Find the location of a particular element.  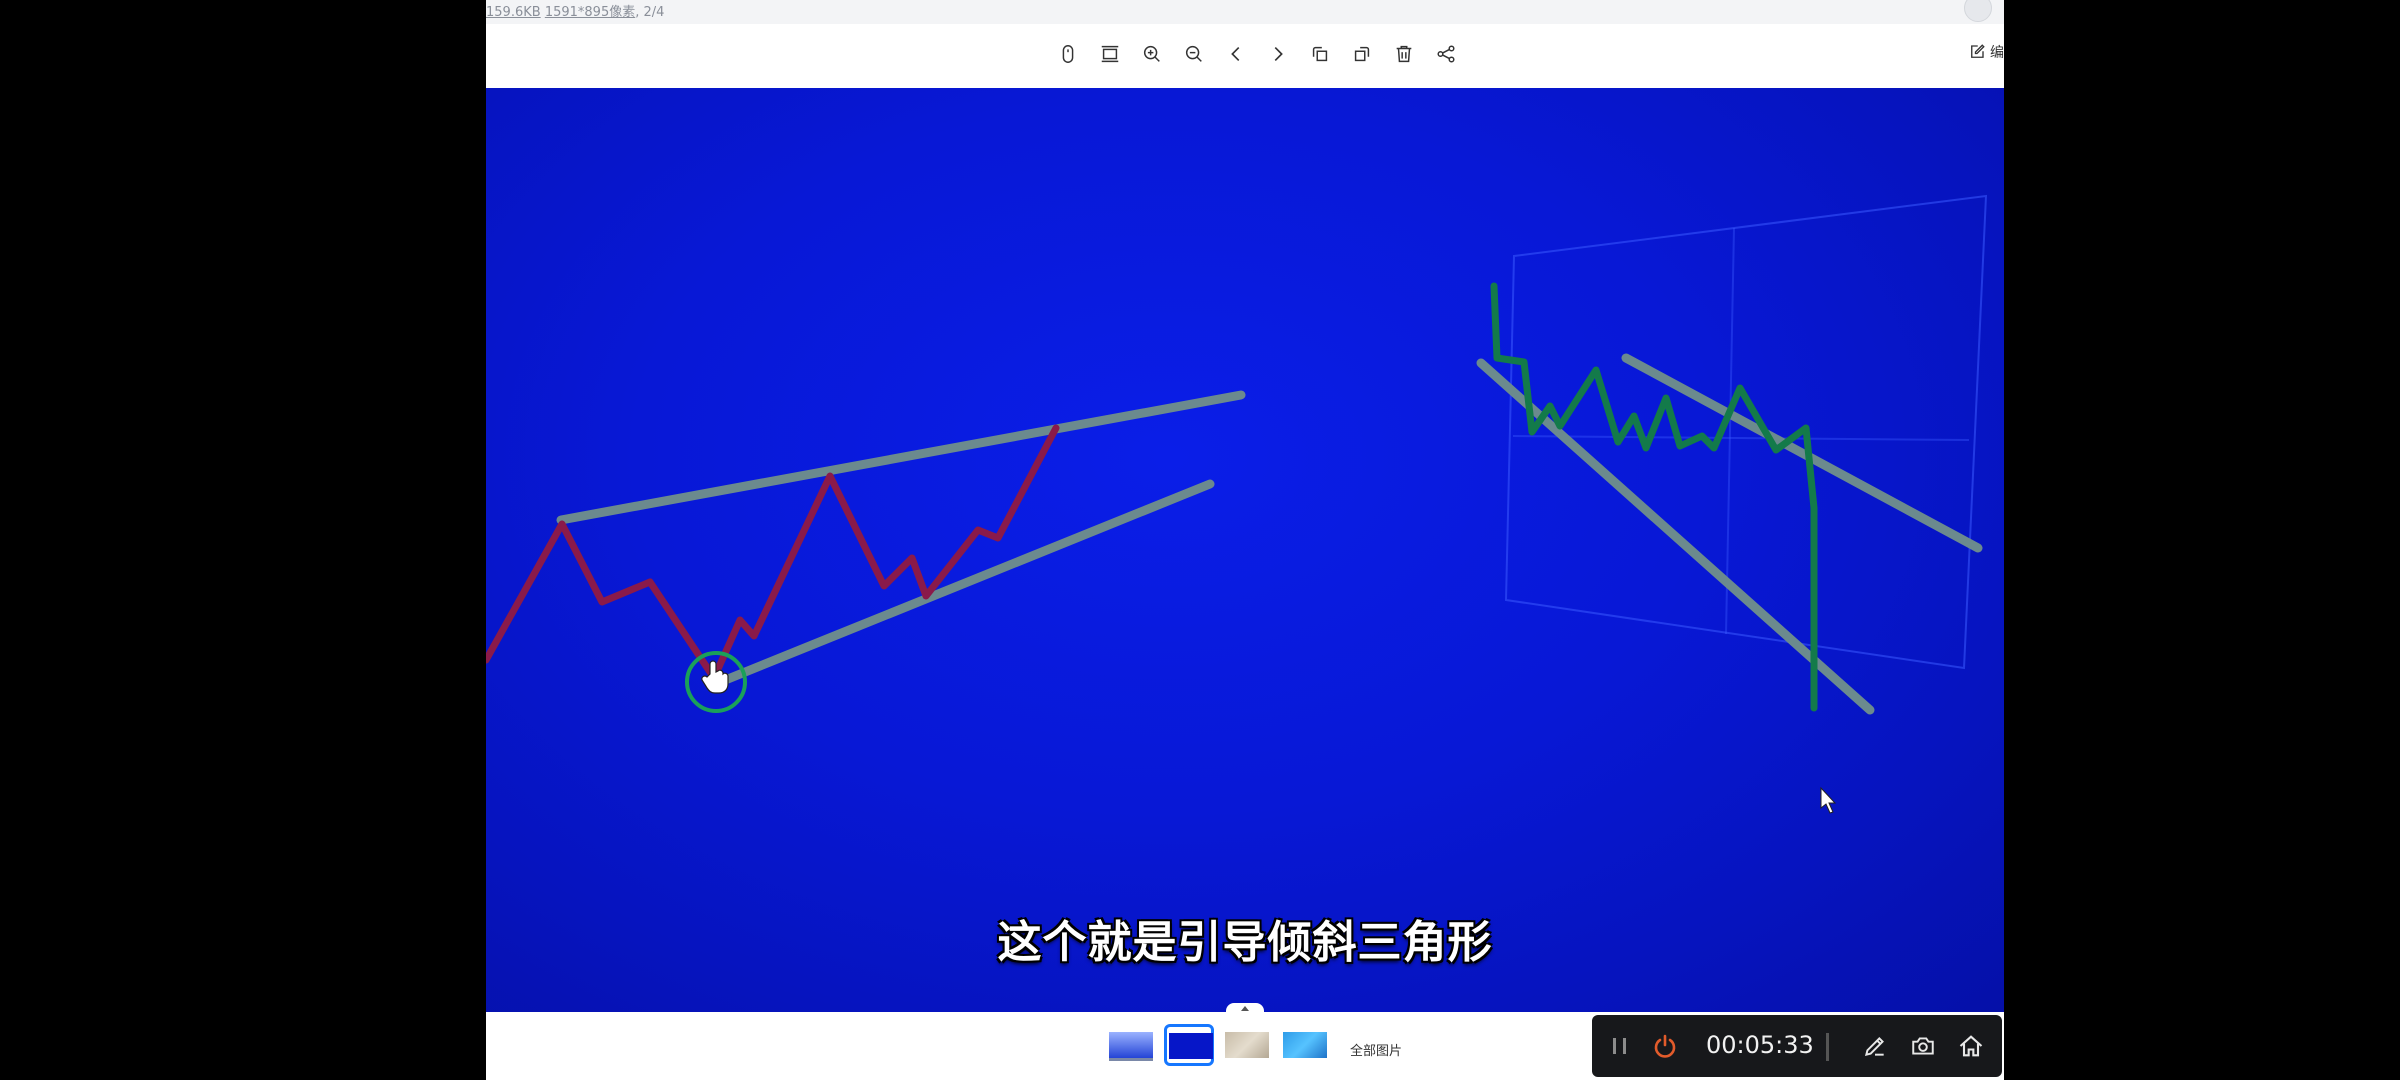

rotate-left-icon is located at coordinates (1320, 54).